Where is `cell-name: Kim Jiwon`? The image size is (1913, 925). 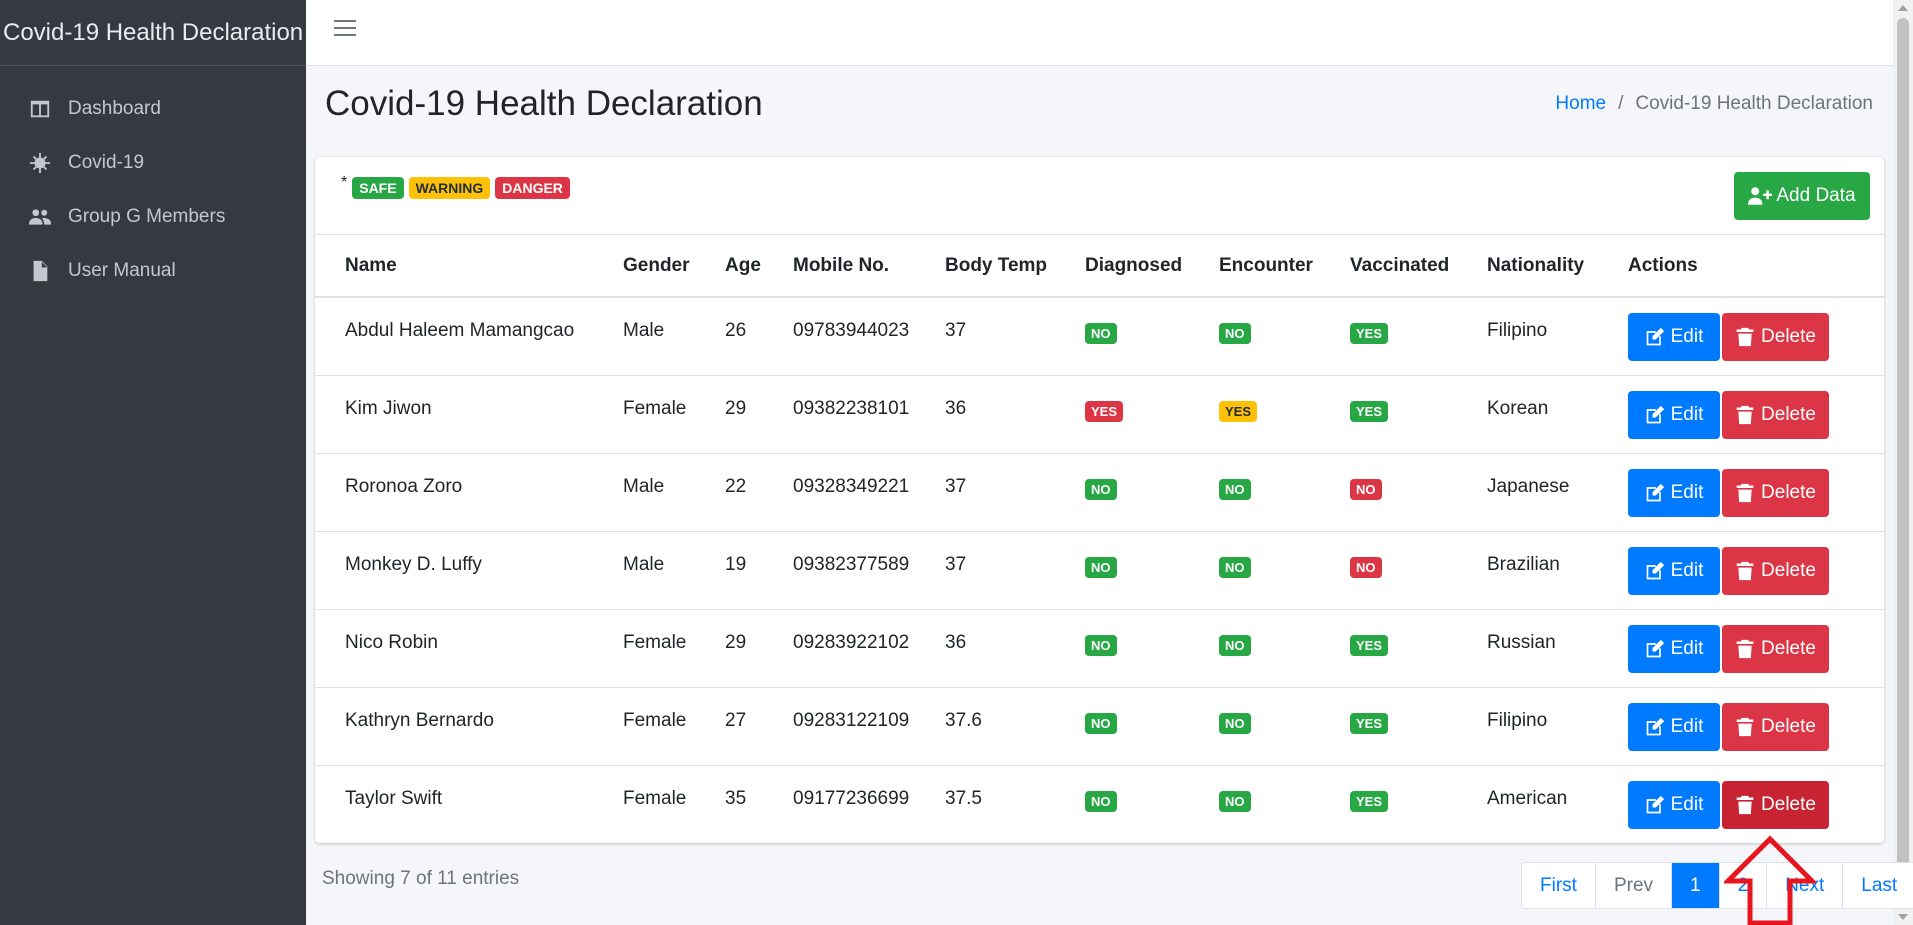 cell-name: Kim Jiwon is located at coordinates (469, 413).